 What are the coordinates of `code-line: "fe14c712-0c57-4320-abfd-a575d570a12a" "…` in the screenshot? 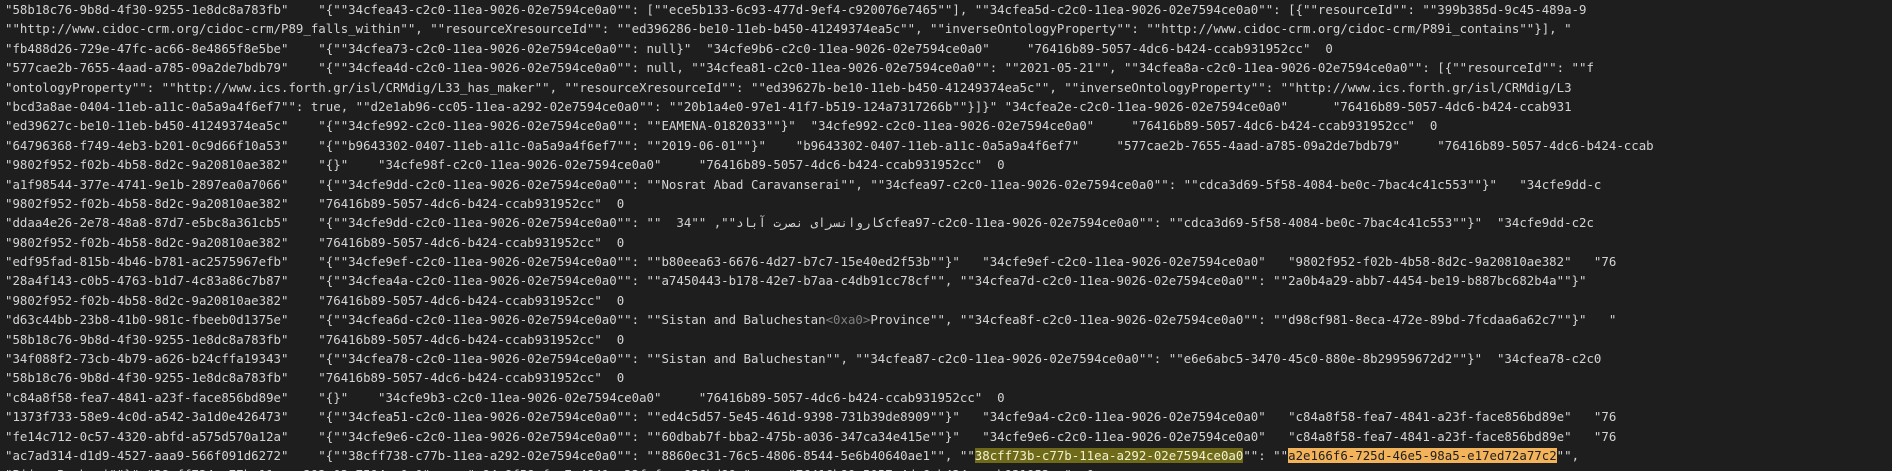 It's located at (948, 436).